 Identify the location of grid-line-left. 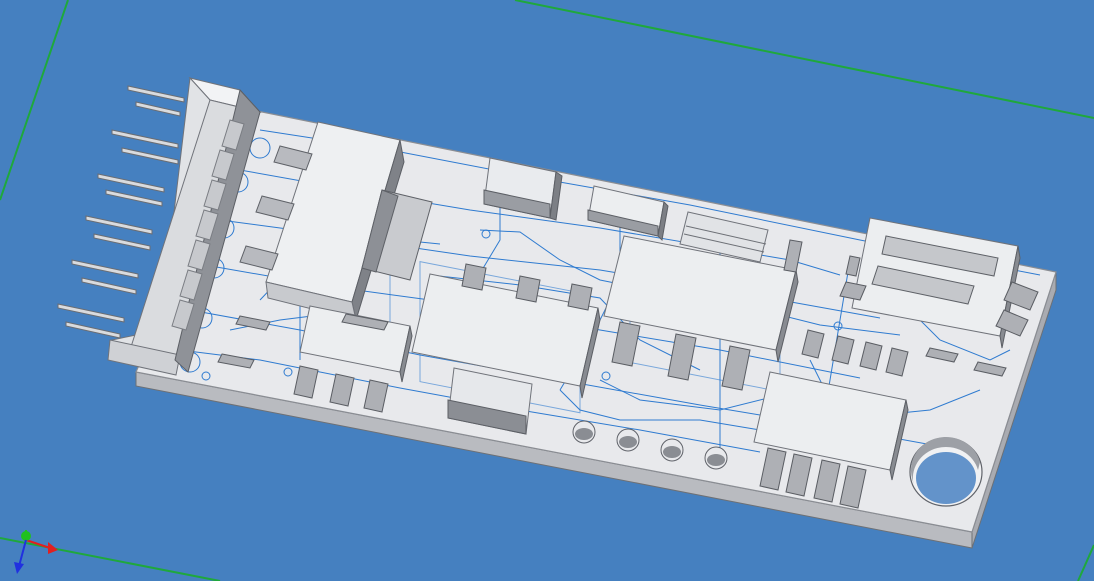
(34, 100).